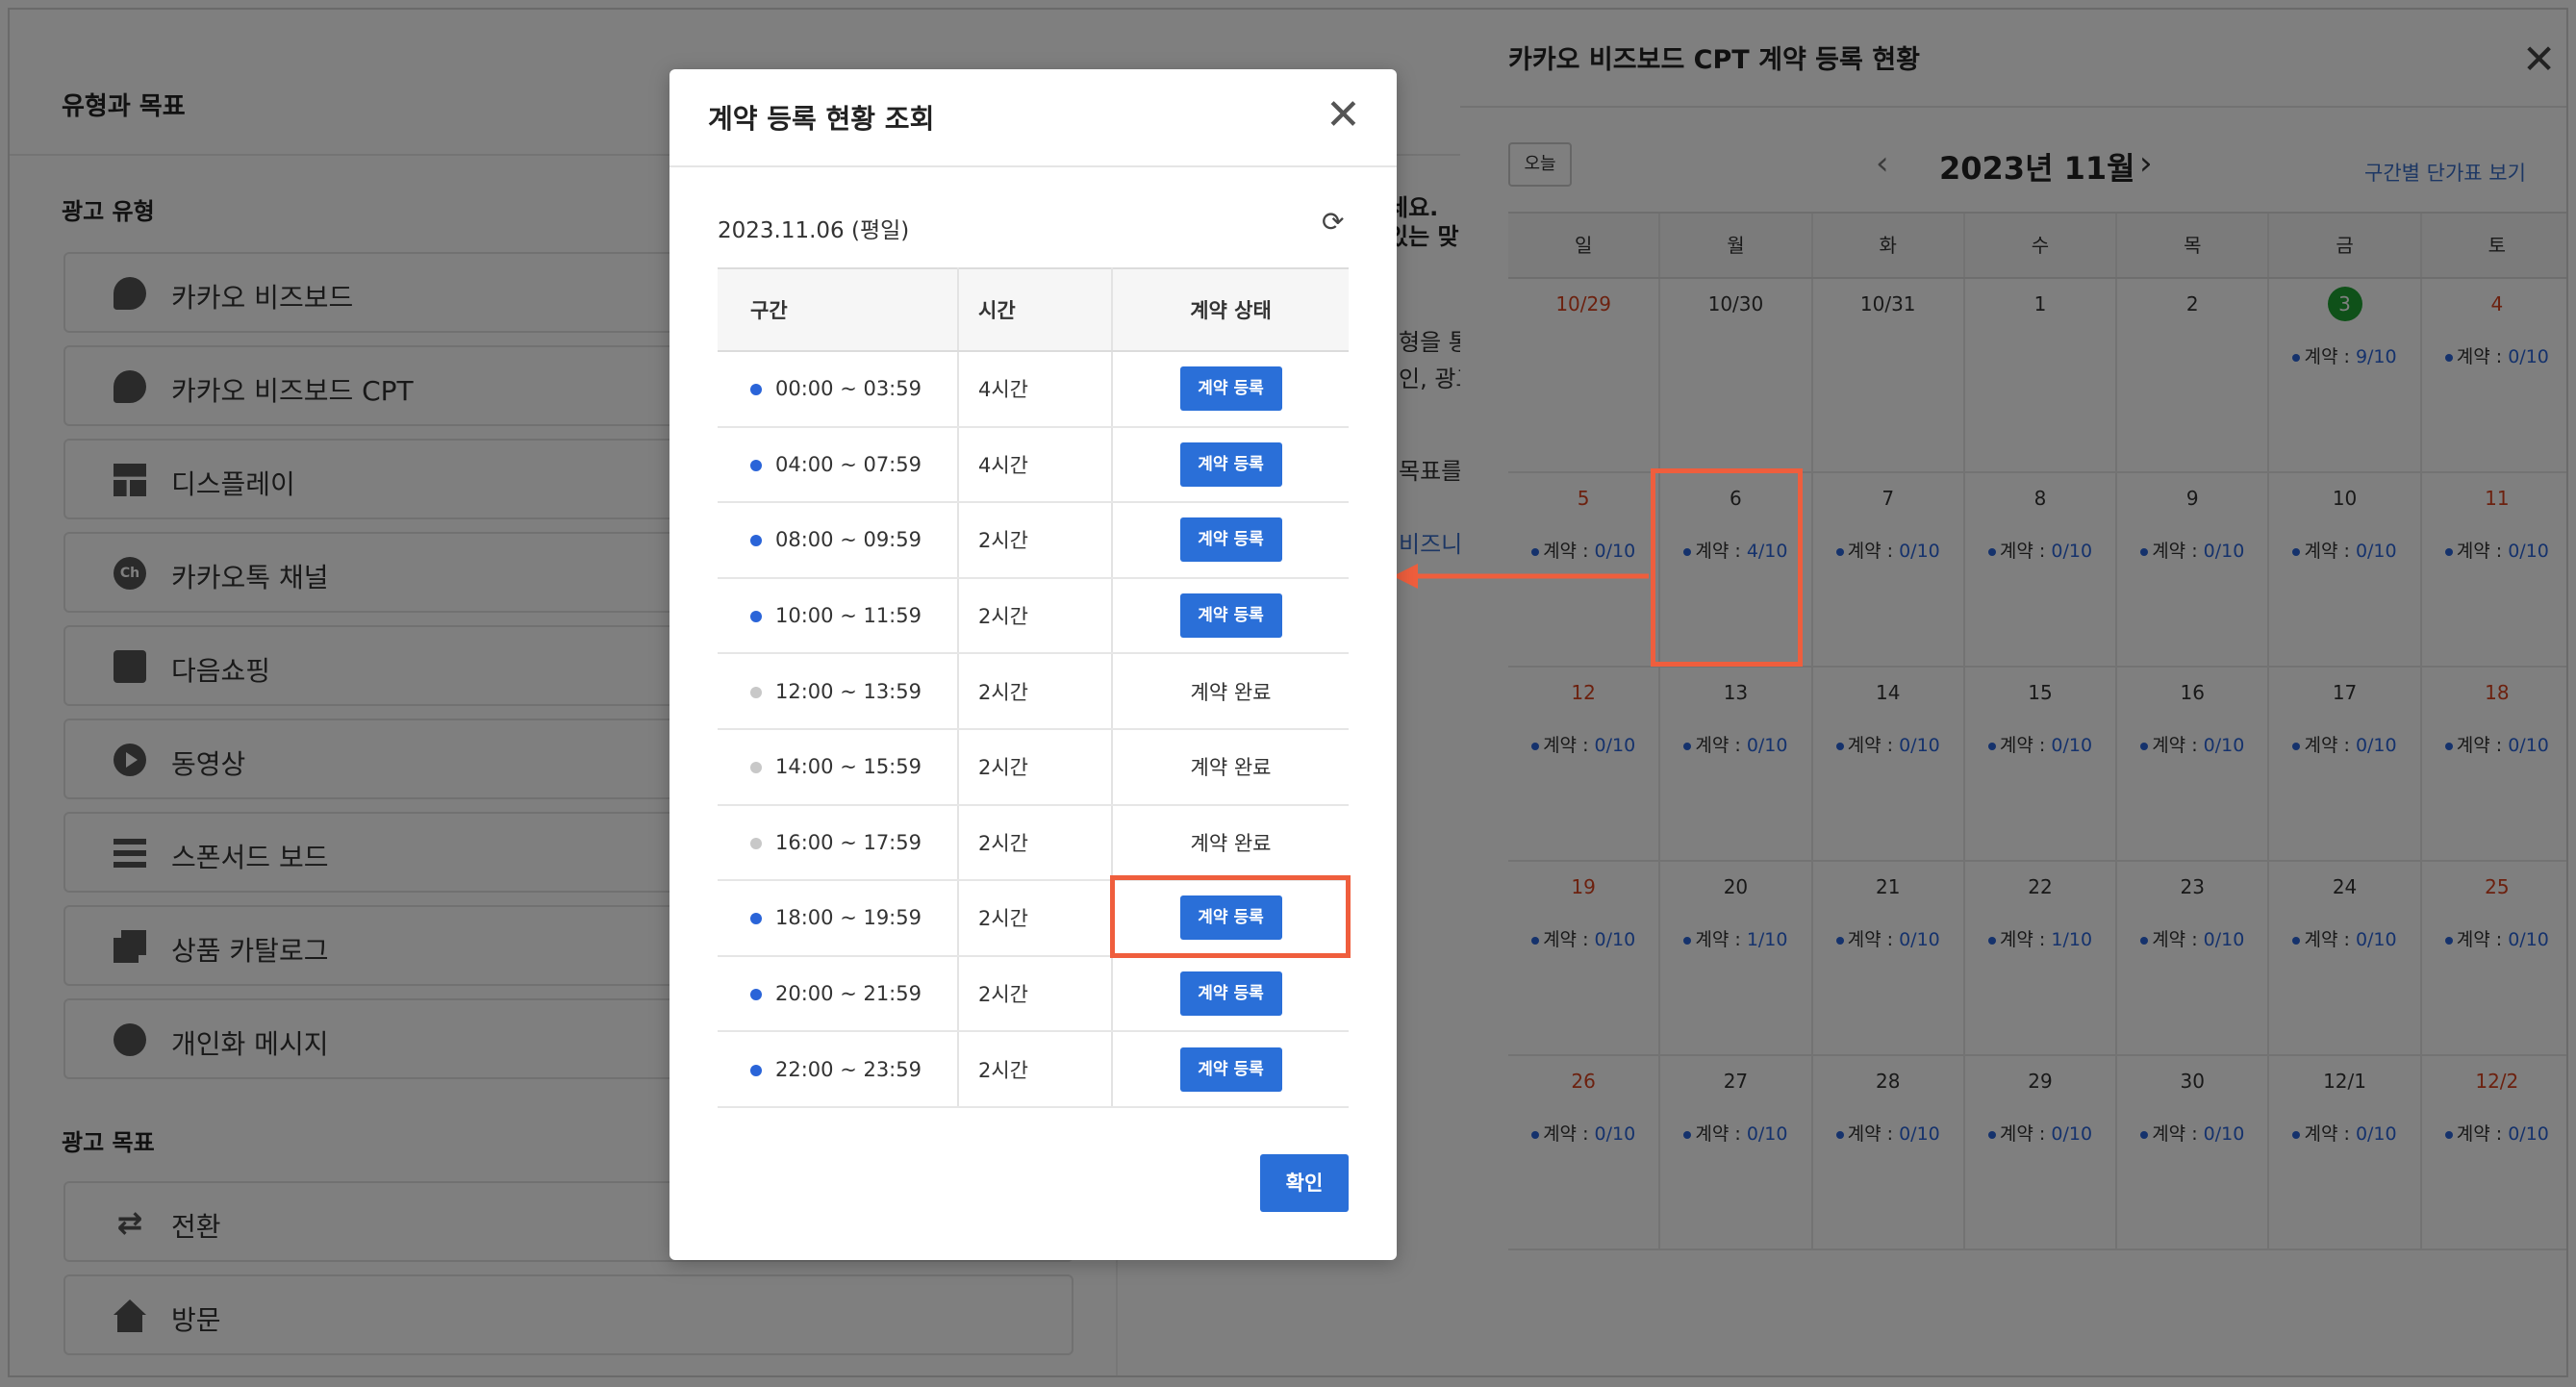 The height and width of the screenshot is (1387, 2576). I want to click on range-cell: 18:00 ~ 19:59, so click(839, 918).